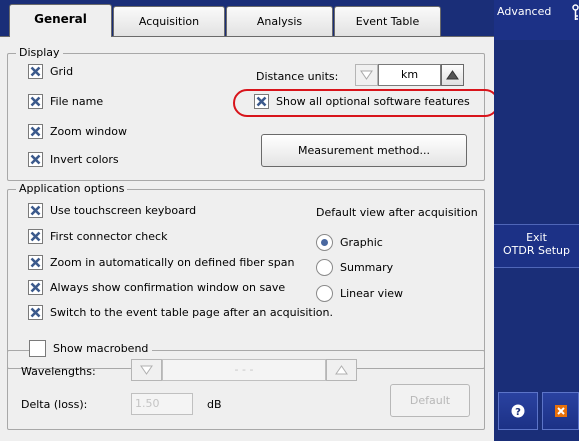  I want to click on grid-label: Grid, so click(62, 71).